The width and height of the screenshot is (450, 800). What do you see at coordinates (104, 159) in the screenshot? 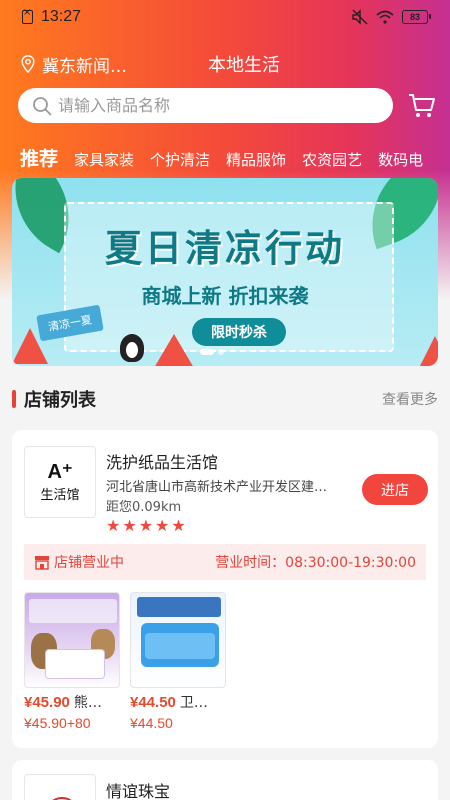
I see `tab-furniture: 家具家装` at bounding box center [104, 159].